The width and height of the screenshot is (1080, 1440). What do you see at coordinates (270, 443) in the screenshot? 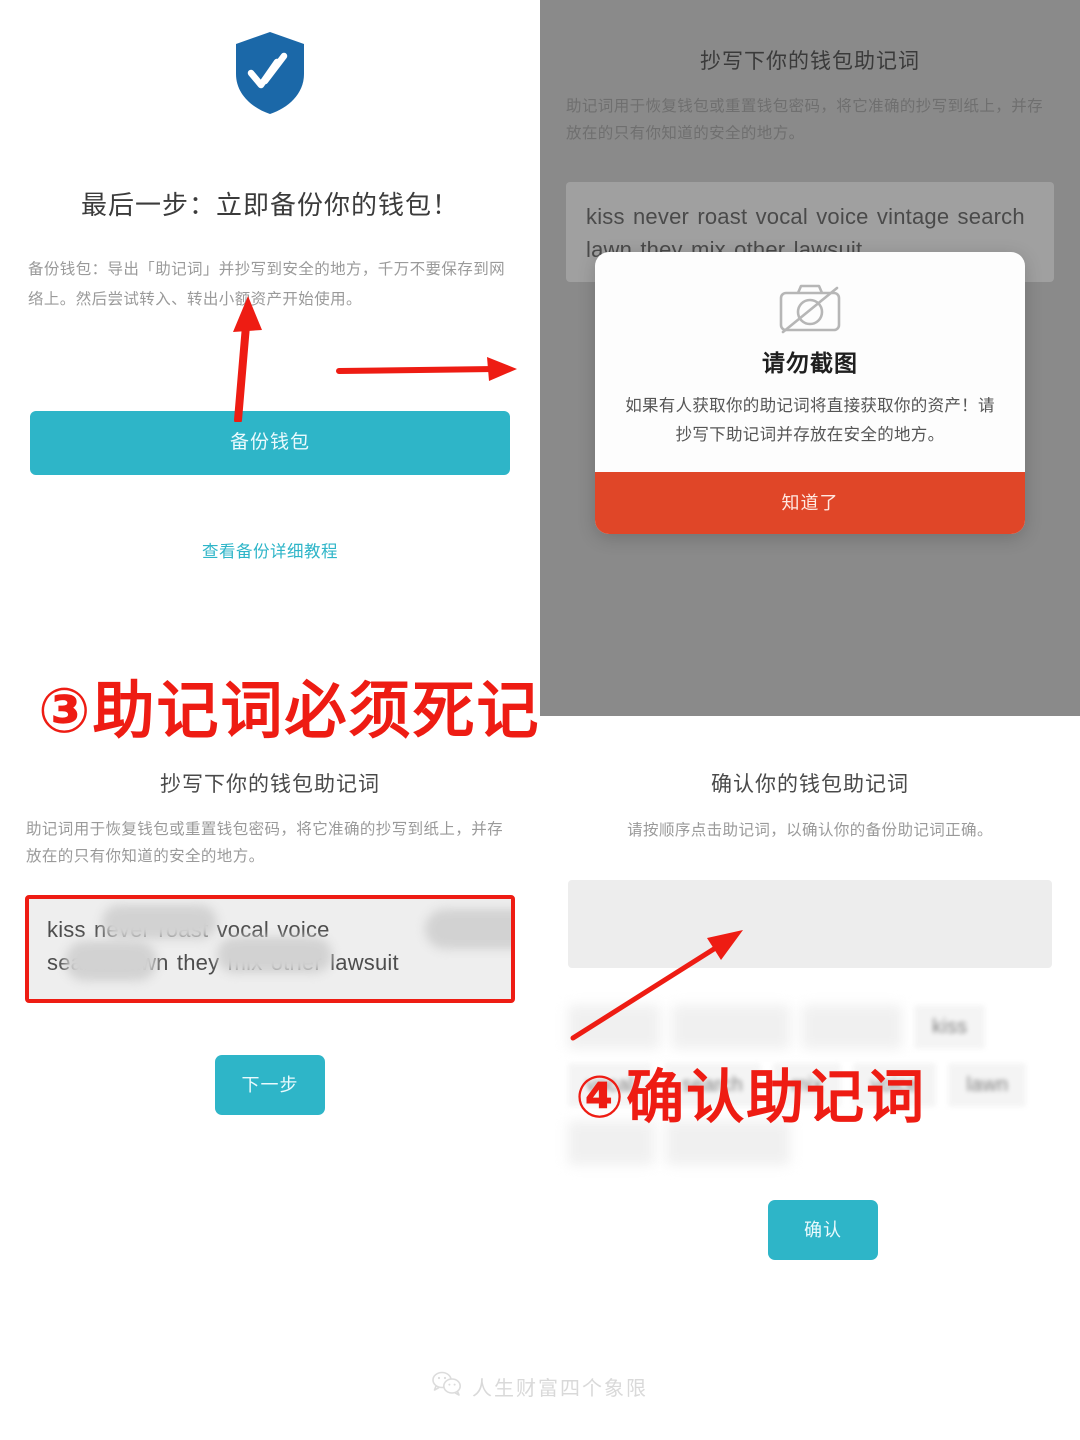
I see `backup-wallet-button: 备份钱包` at bounding box center [270, 443].